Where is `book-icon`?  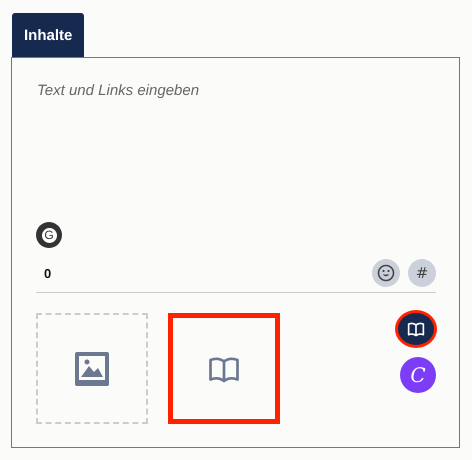 book-icon is located at coordinates (416, 329).